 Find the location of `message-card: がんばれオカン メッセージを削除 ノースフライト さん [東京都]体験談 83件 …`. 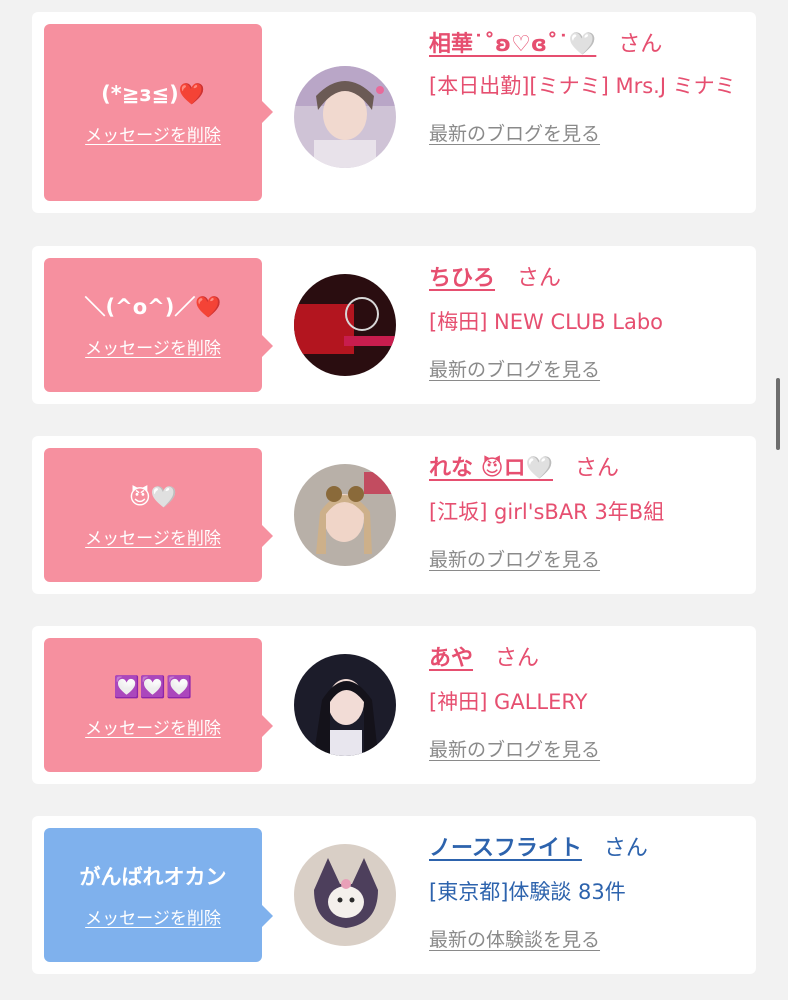

message-card: がんばれオカン メッセージを削除 ノースフライト さん [東京都]体験談 83件 … is located at coordinates (394, 895).